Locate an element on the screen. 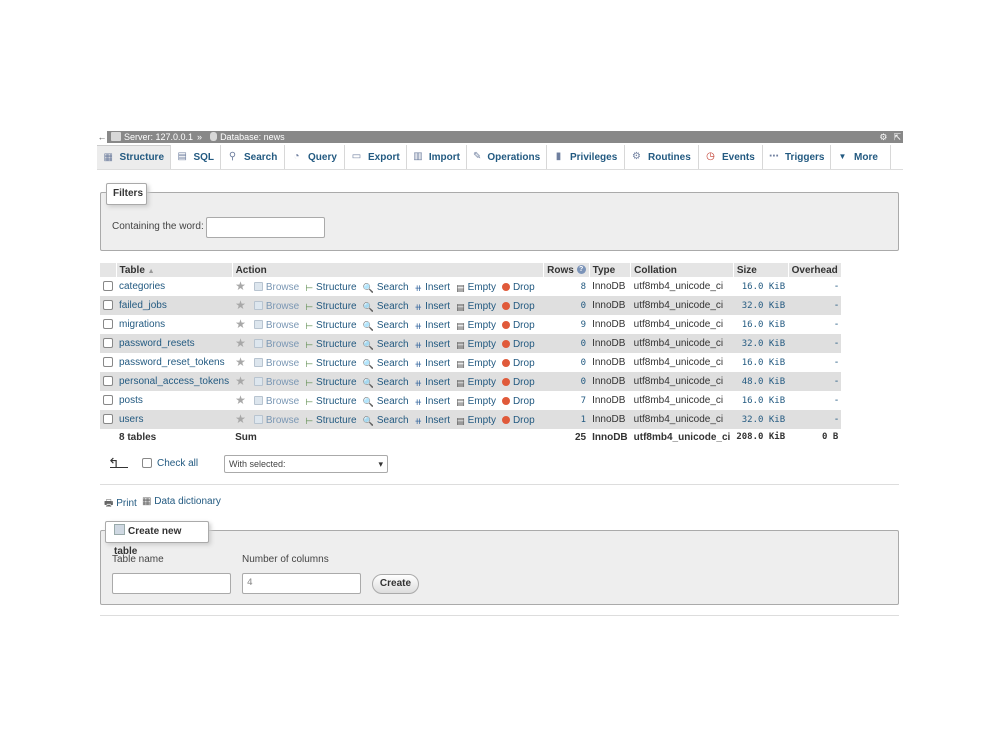 The image size is (1000, 749). tab-structure: ▦ Structure is located at coordinates (134, 157).